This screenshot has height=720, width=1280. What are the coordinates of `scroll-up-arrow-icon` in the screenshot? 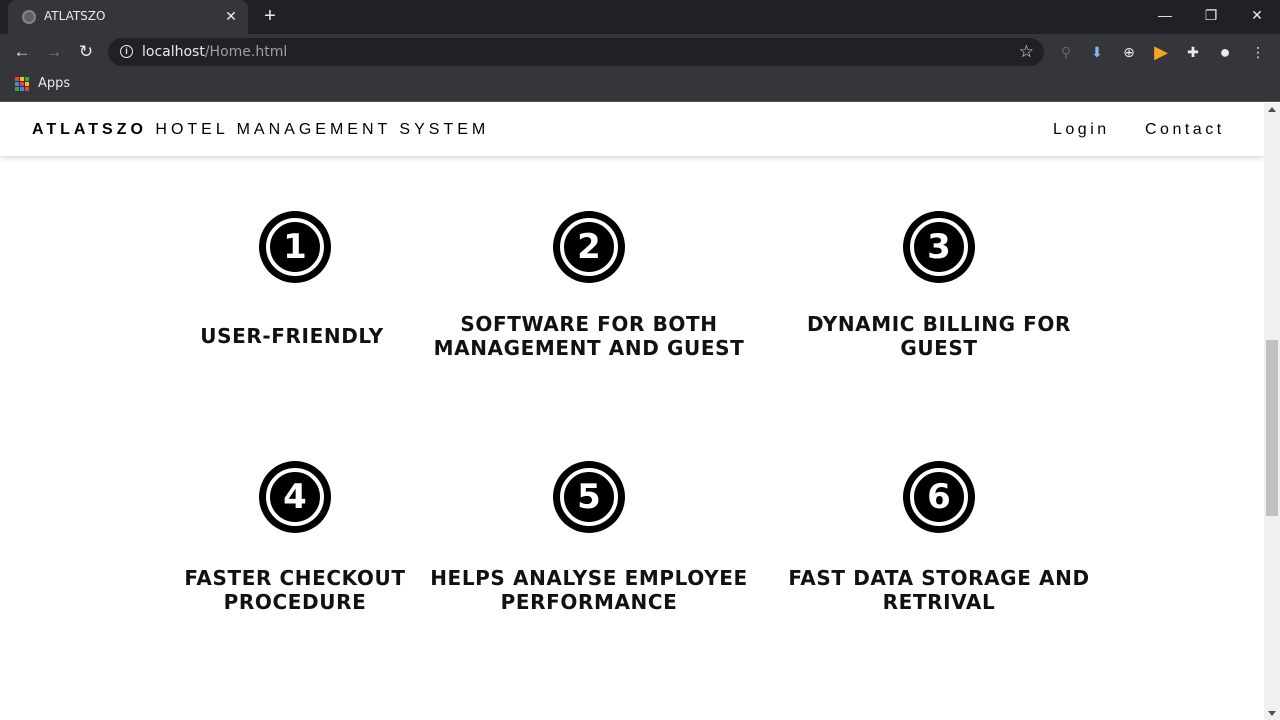 It's located at (1272, 109).